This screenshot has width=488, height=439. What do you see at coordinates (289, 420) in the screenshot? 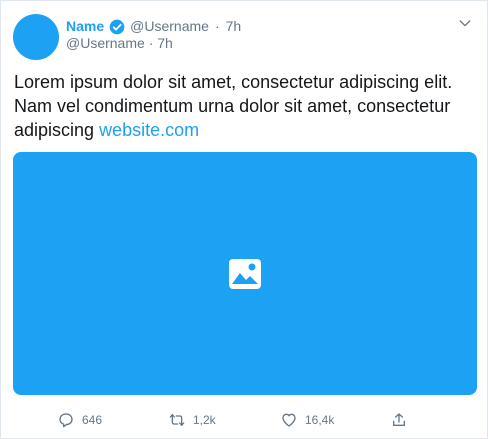
I see `heart-icon` at bounding box center [289, 420].